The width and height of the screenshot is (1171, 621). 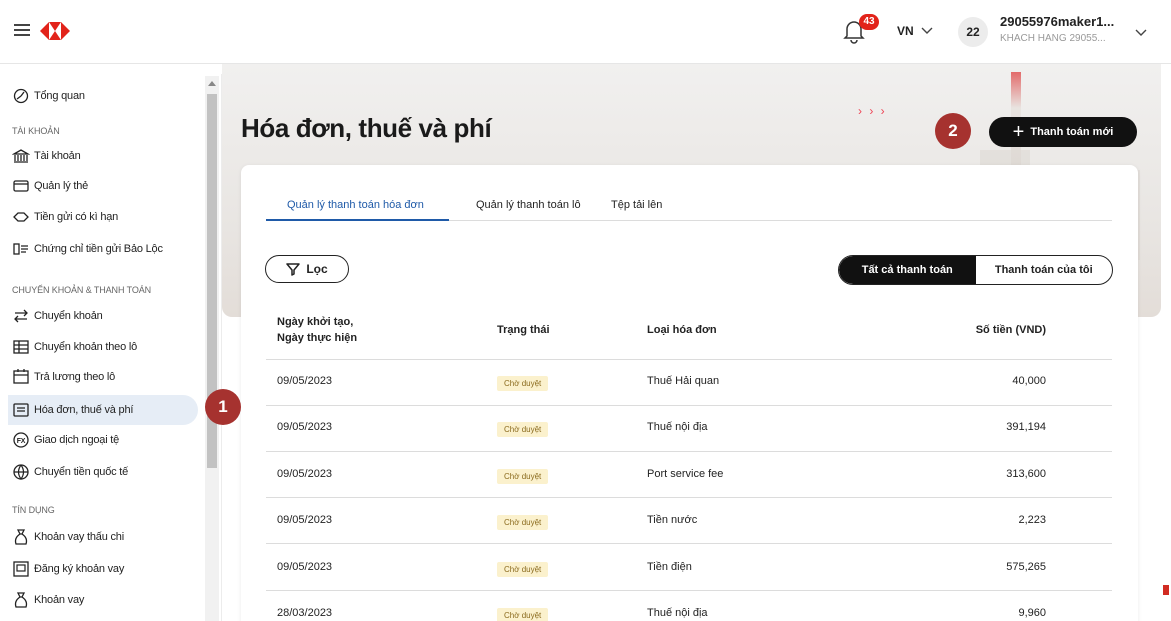 What do you see at coordinates (1166, 590) in the screenshot?
I see `edge-marker` at bounding box center [1166, 590].